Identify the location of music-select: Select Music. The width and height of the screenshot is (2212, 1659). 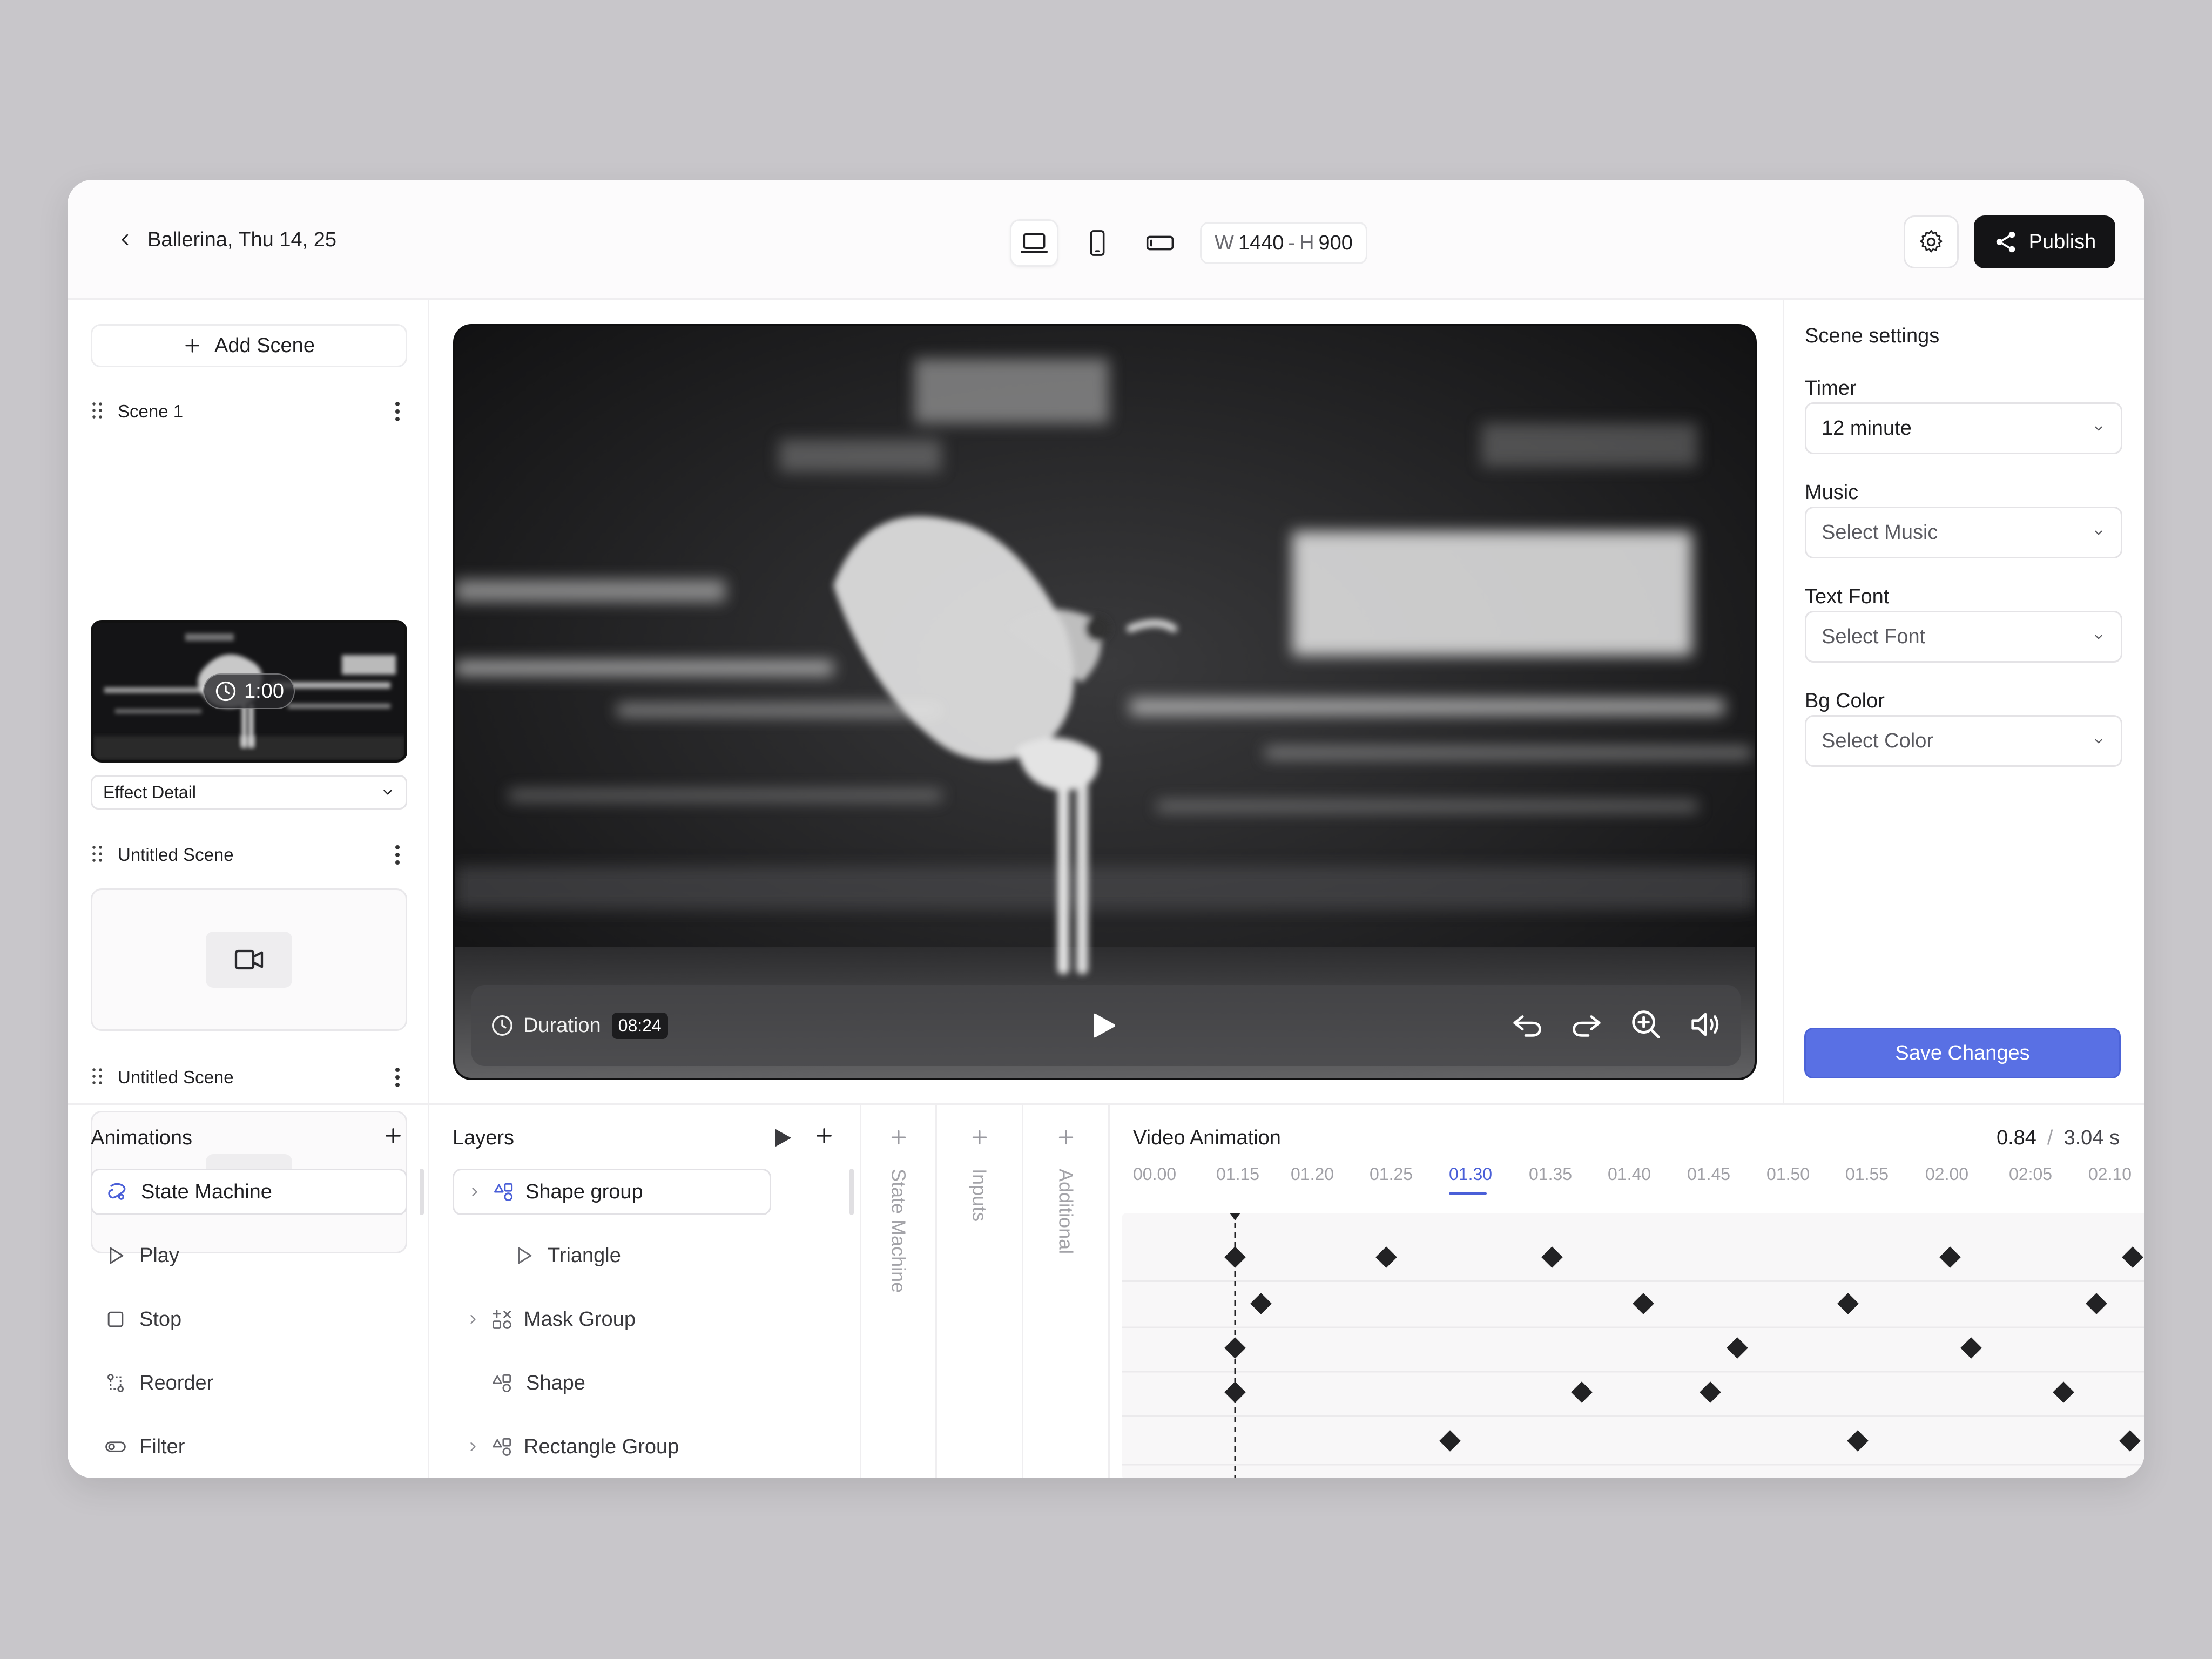
(1963, 532).